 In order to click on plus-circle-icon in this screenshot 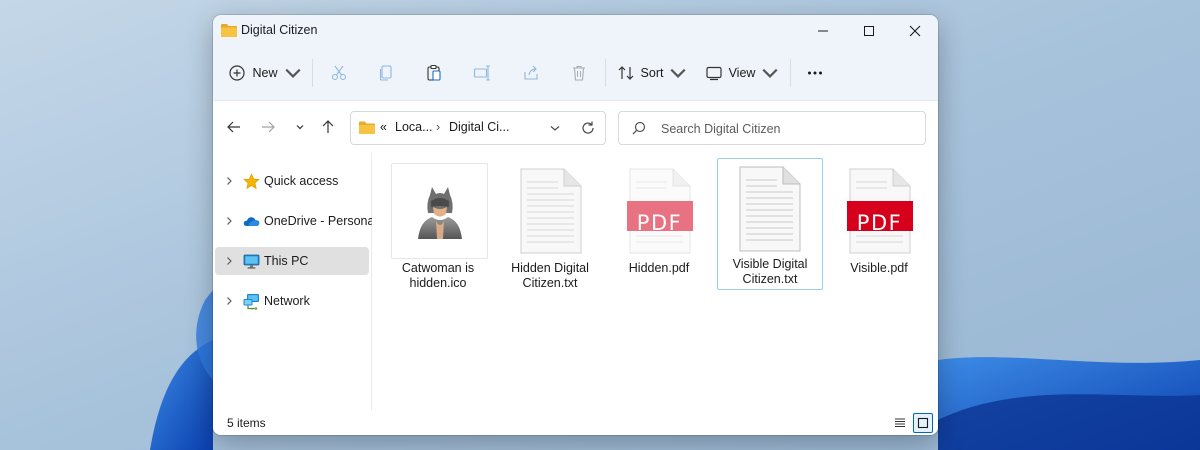, I will do `click(237, 73)`.